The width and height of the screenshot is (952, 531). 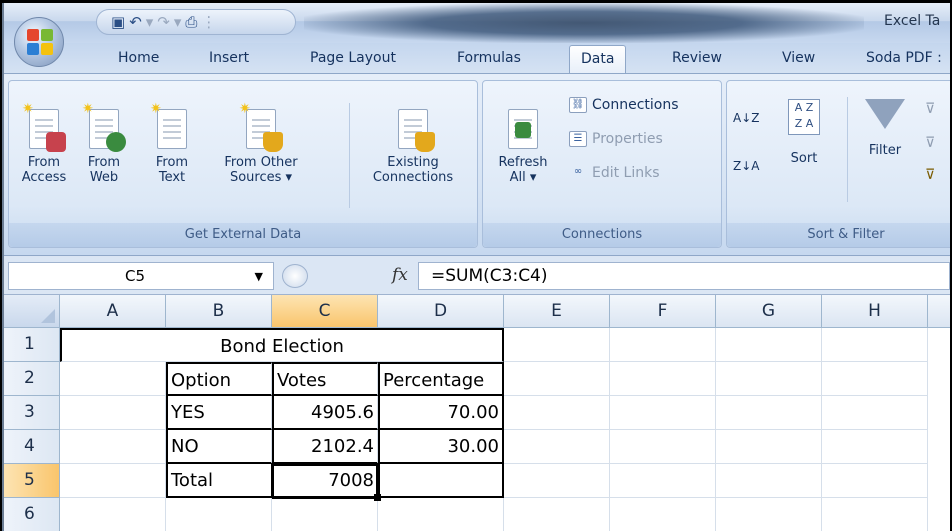 I want to click on column-header-a: A, so click(x=113, y=311).